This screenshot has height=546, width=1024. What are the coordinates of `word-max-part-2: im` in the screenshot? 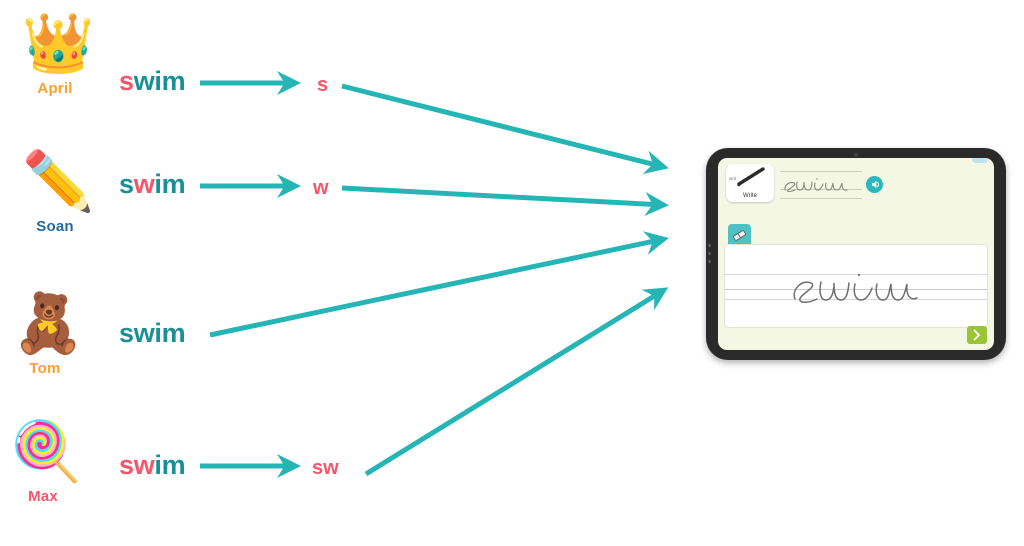 It's located at (170, 465).